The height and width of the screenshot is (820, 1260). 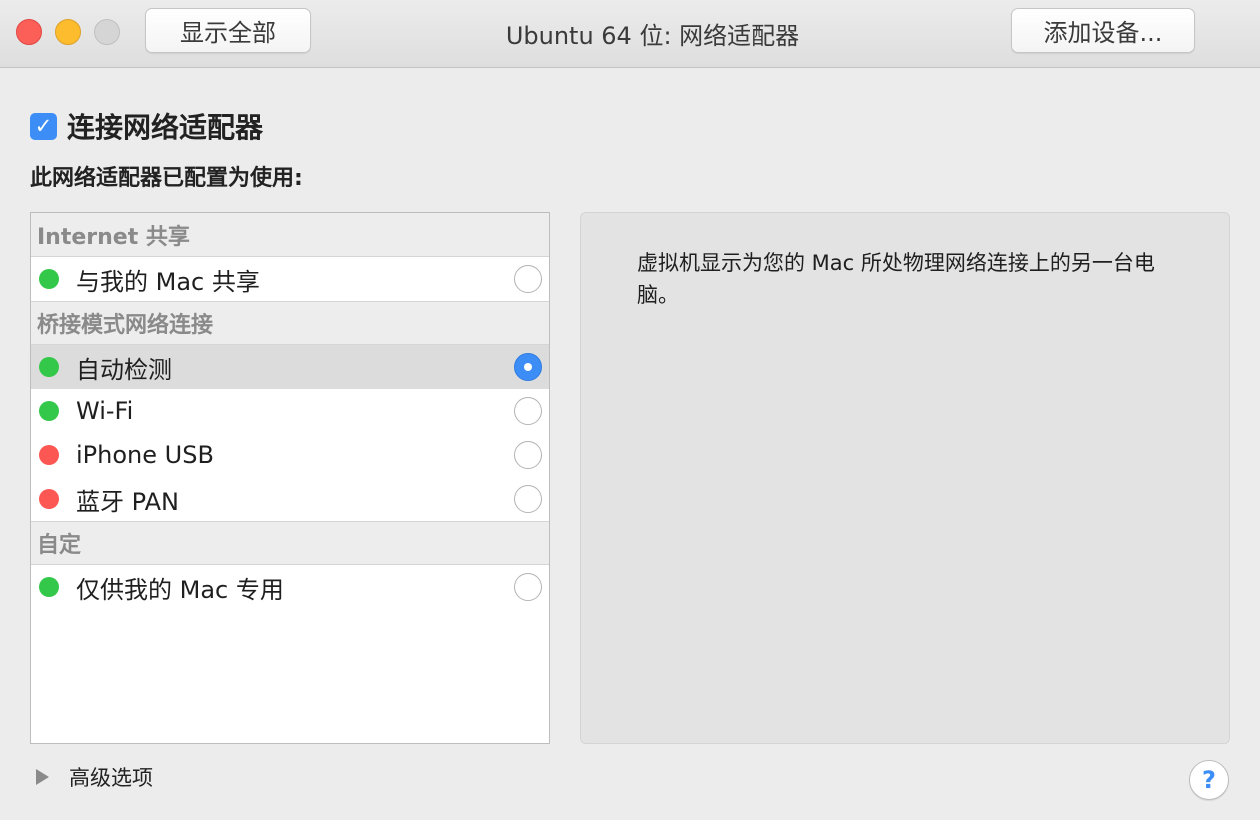 I want to click on show-all-button: 显示全部, so click(x=228, y=30).